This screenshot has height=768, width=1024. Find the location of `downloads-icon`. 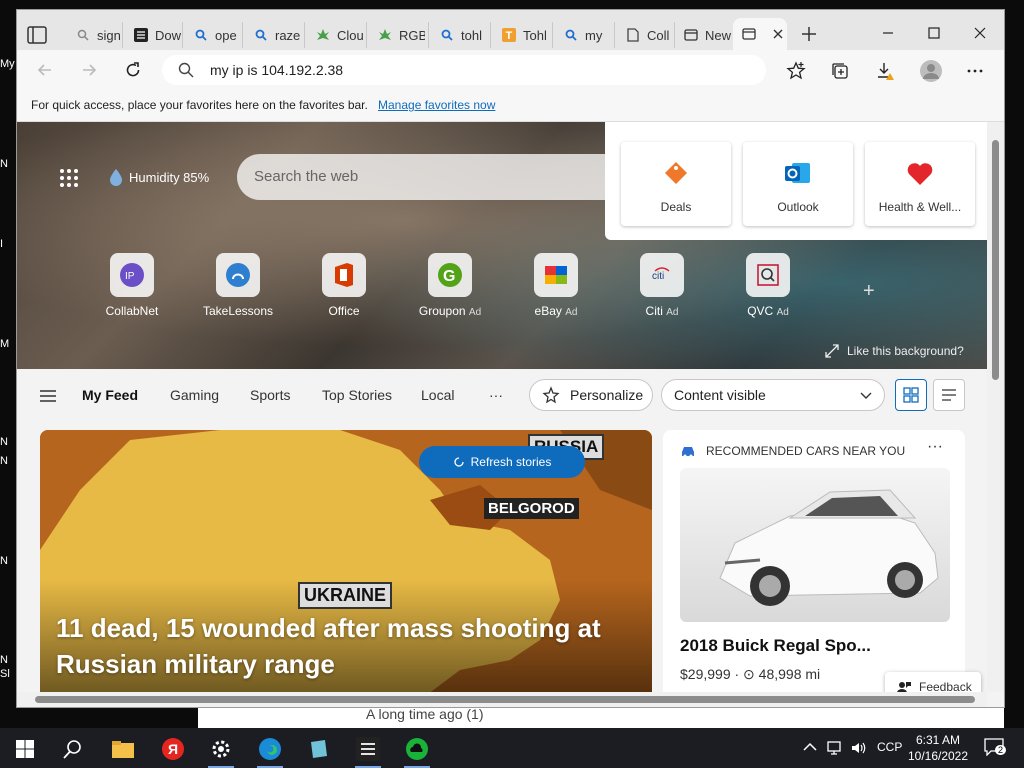

downloads-icon is located at coordinates (885, 71).